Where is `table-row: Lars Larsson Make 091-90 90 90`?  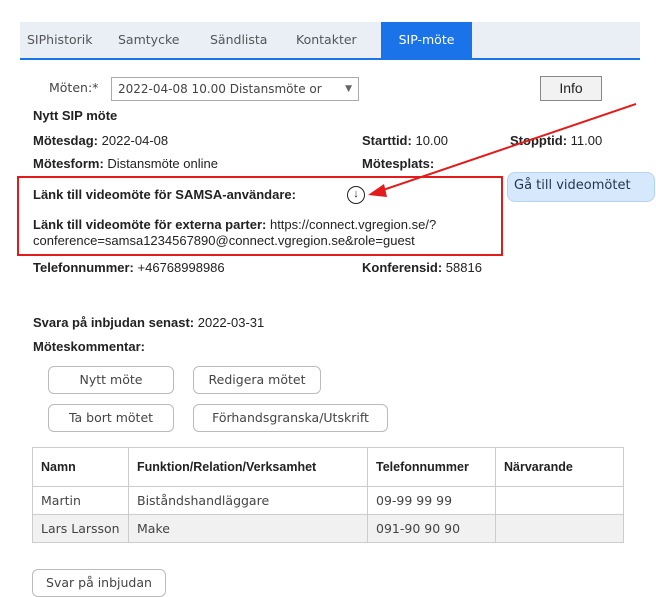 table-row: Lars Larsson Make 091-90 90 90 is located at coordinates (328, 528).